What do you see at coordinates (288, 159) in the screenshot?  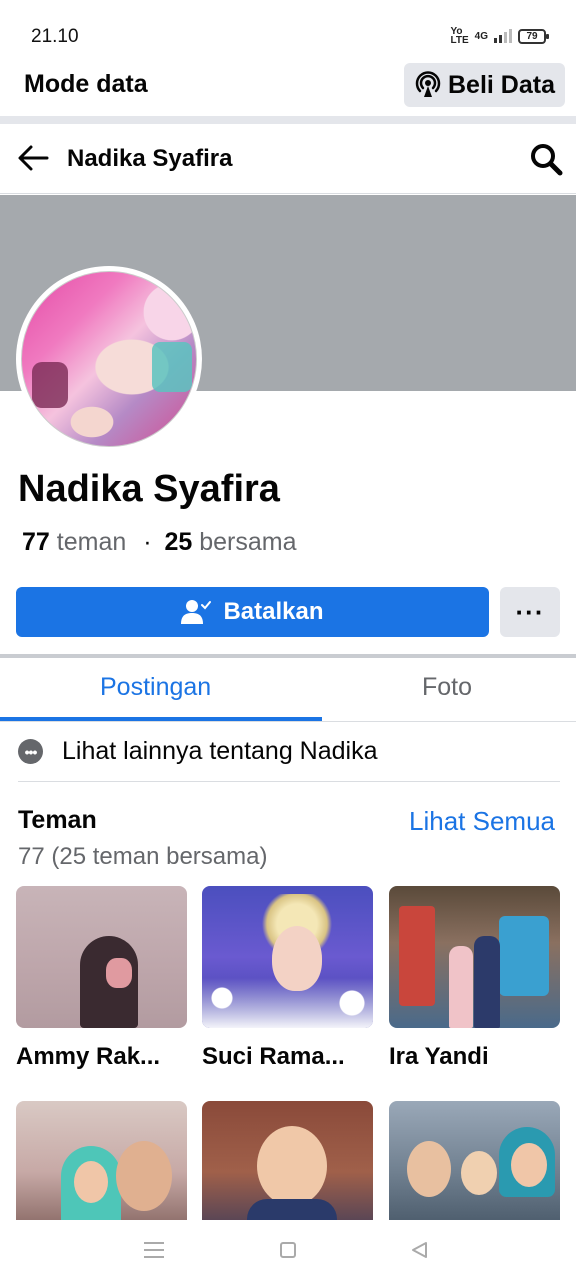 I see `profile-header: Nadika Syafira` at bounding box center [288, 159].